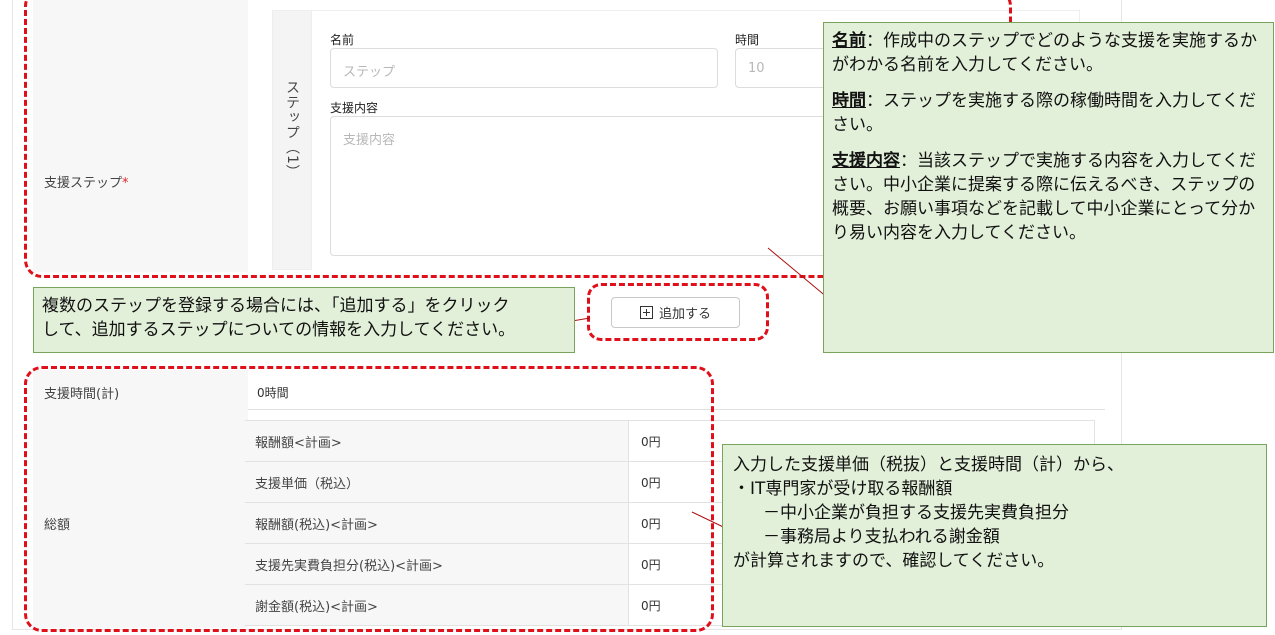 The image size is (1275, 635). What do you see at coordinates (928, 465) in the screenshot?
I see `totals-callout-line: 入力した支援単価（税抜）と支援時間（計）から、` at bounding box center [928, 465].